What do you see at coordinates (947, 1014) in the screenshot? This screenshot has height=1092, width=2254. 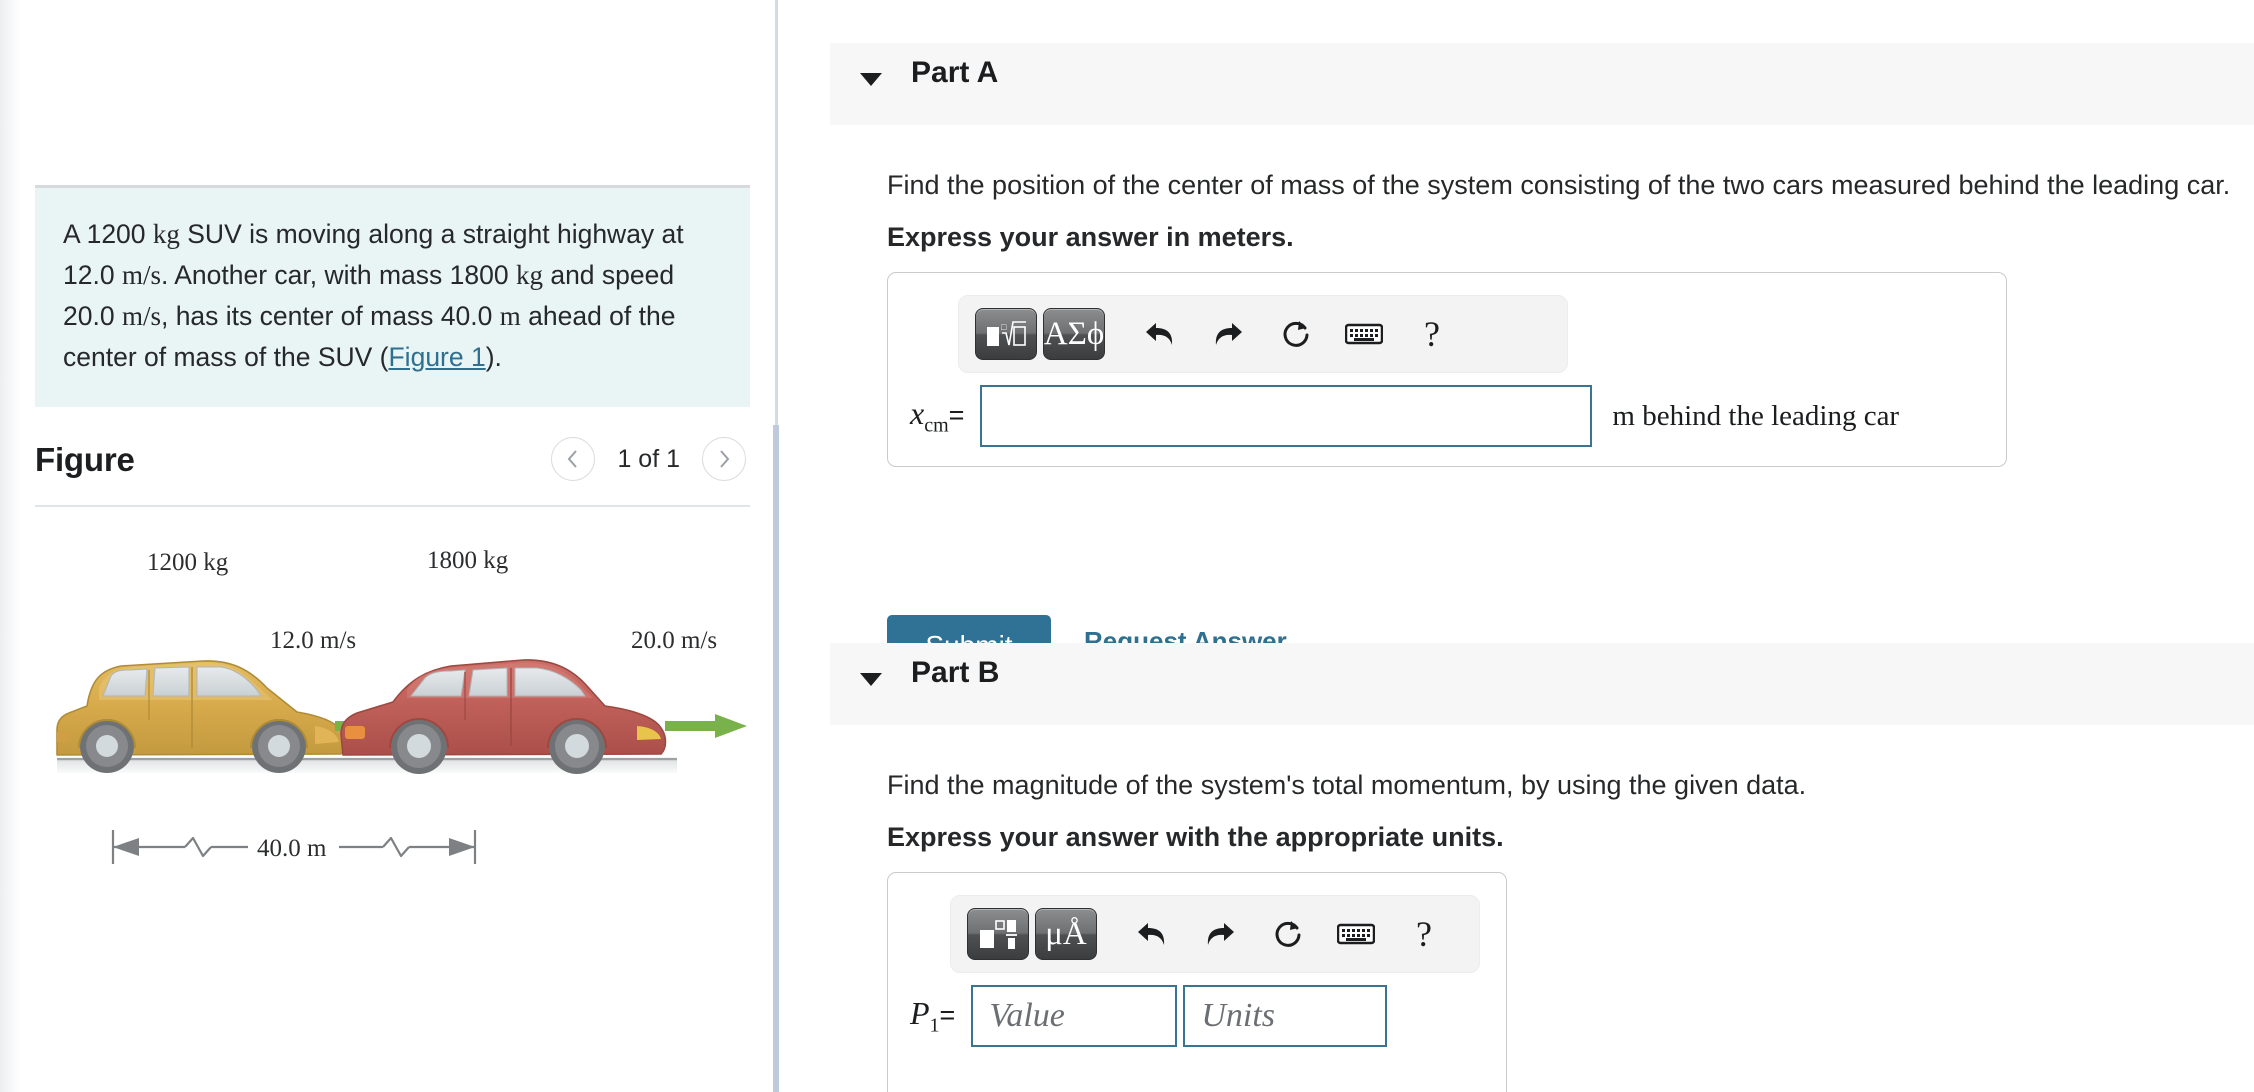 I see `part-b-eq: =` at bounding box center [947, 1014].